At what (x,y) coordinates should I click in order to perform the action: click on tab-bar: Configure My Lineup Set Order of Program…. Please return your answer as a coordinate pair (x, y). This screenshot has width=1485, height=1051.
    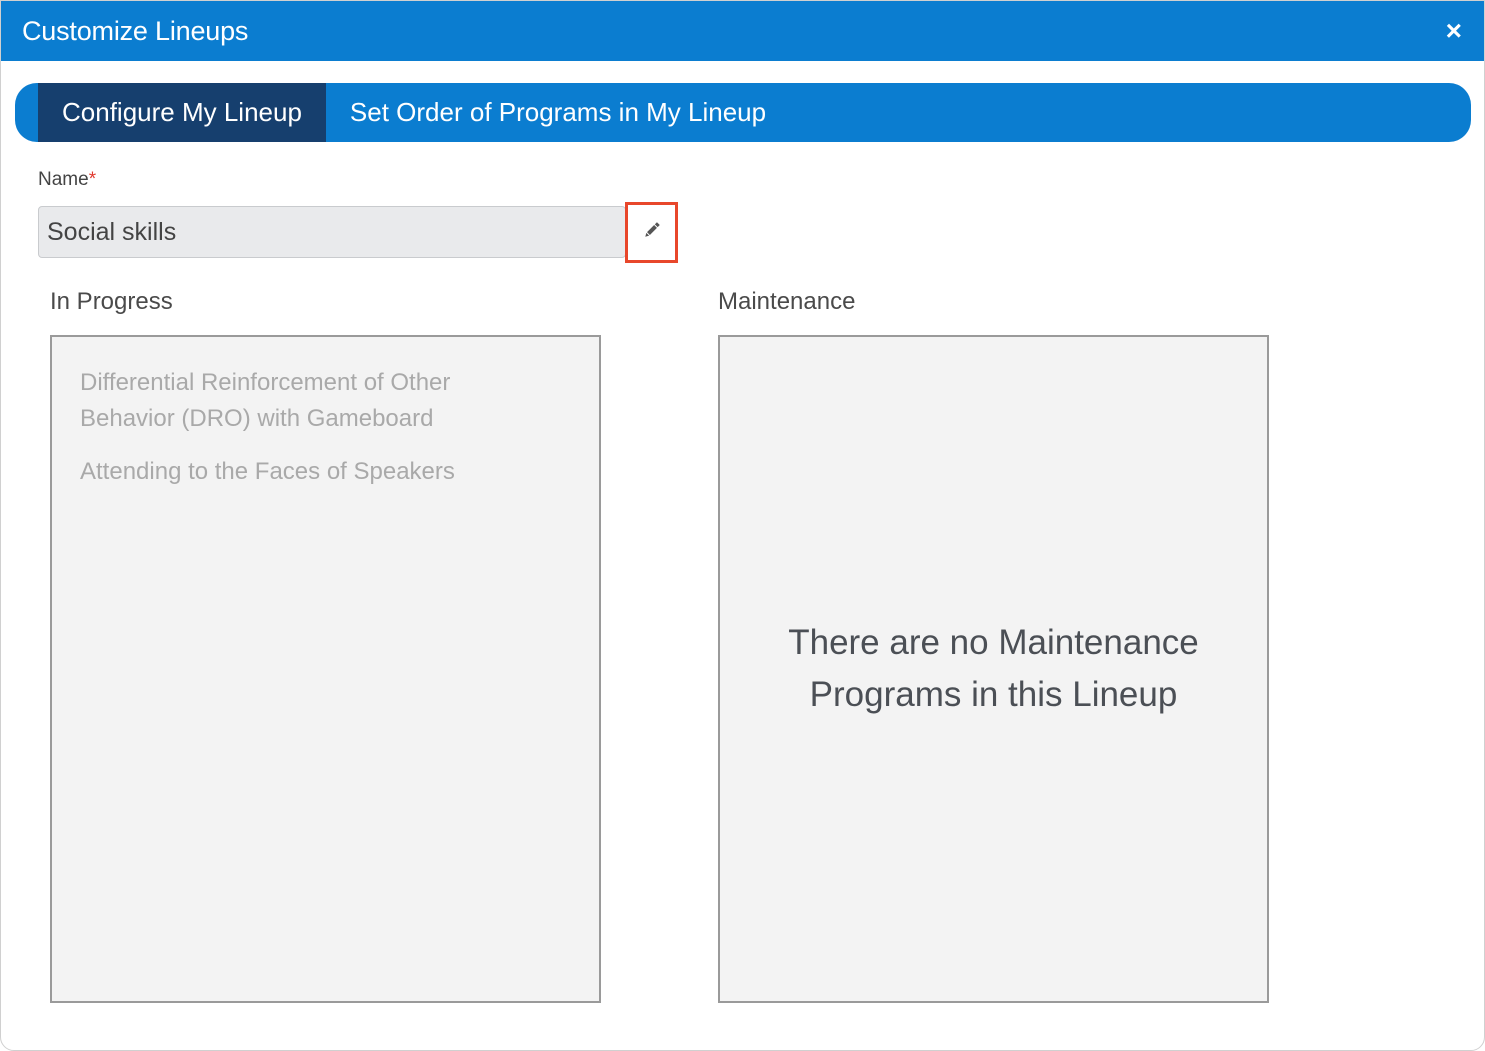
    Looking at the image, I should click on (743, 112).